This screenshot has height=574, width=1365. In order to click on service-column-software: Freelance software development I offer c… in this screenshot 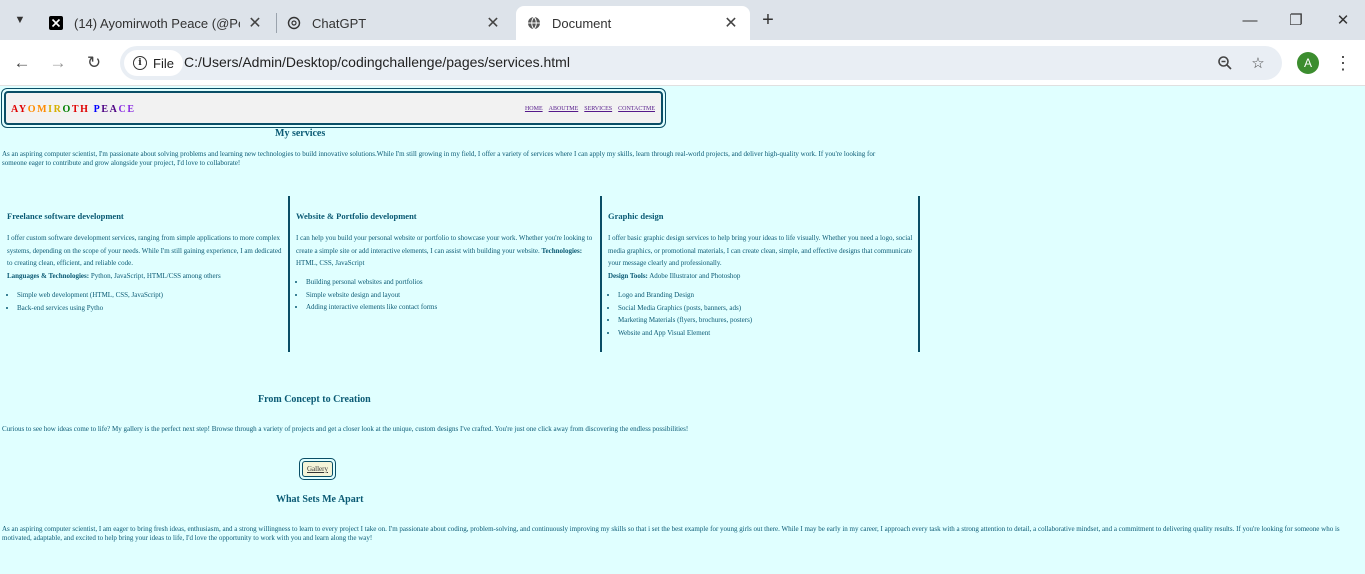, I will do `click(148, 274)`.